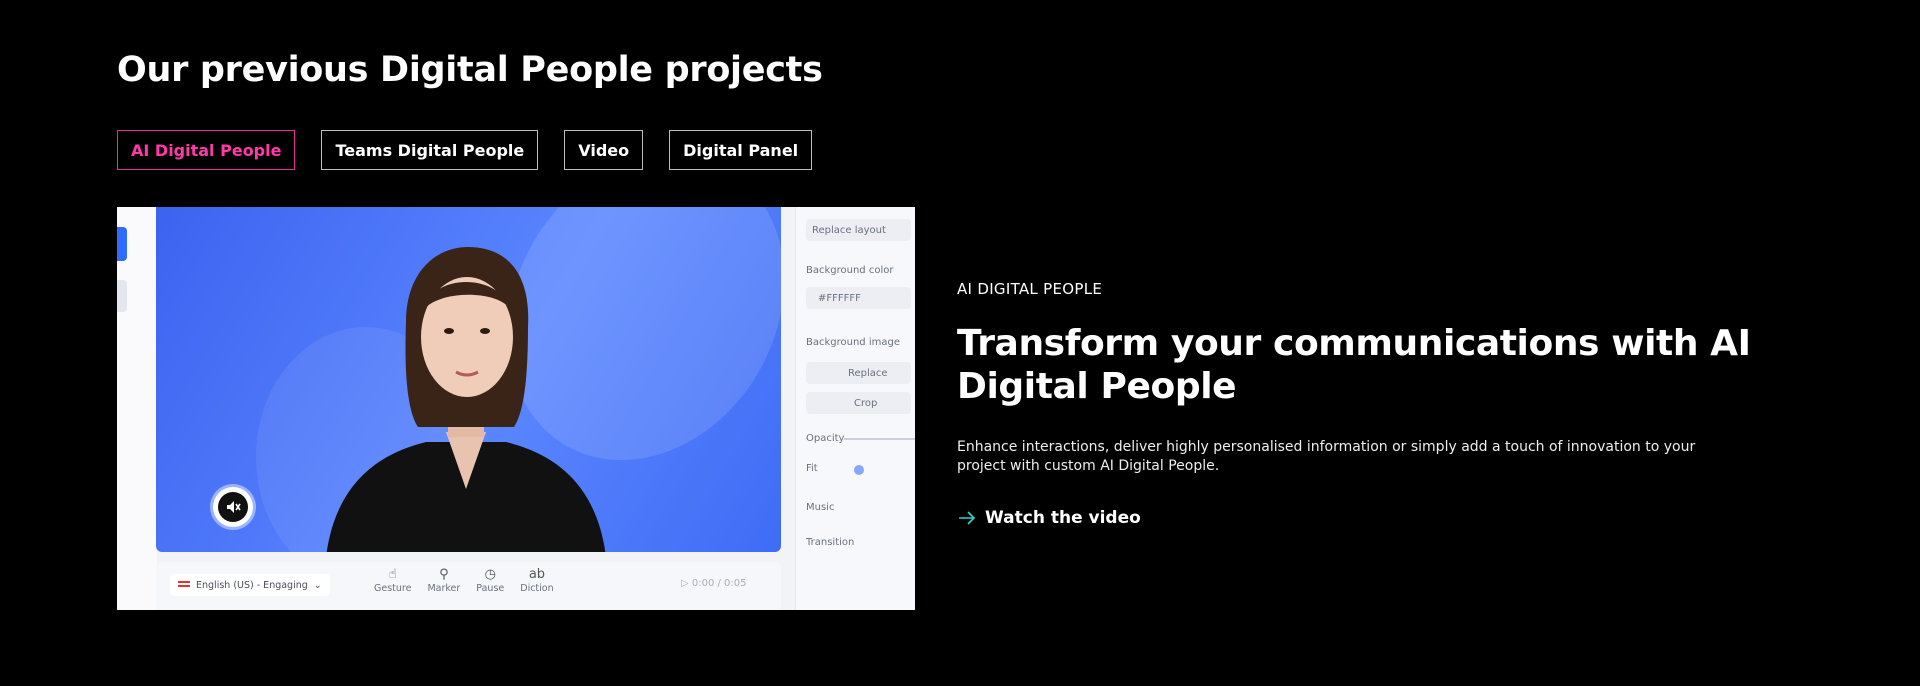 Image resolution: width=1920 pixels, height=686 pixels. What do you see at coordinates (466, 399) in the screenshot?
I see `digital-person-avatar` at bounding box center [466, 399].